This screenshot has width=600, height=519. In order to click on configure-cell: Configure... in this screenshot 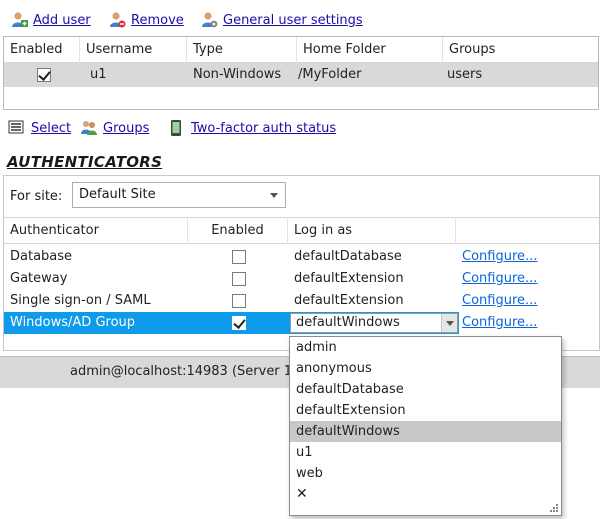, I will do `click(529, 323)`.